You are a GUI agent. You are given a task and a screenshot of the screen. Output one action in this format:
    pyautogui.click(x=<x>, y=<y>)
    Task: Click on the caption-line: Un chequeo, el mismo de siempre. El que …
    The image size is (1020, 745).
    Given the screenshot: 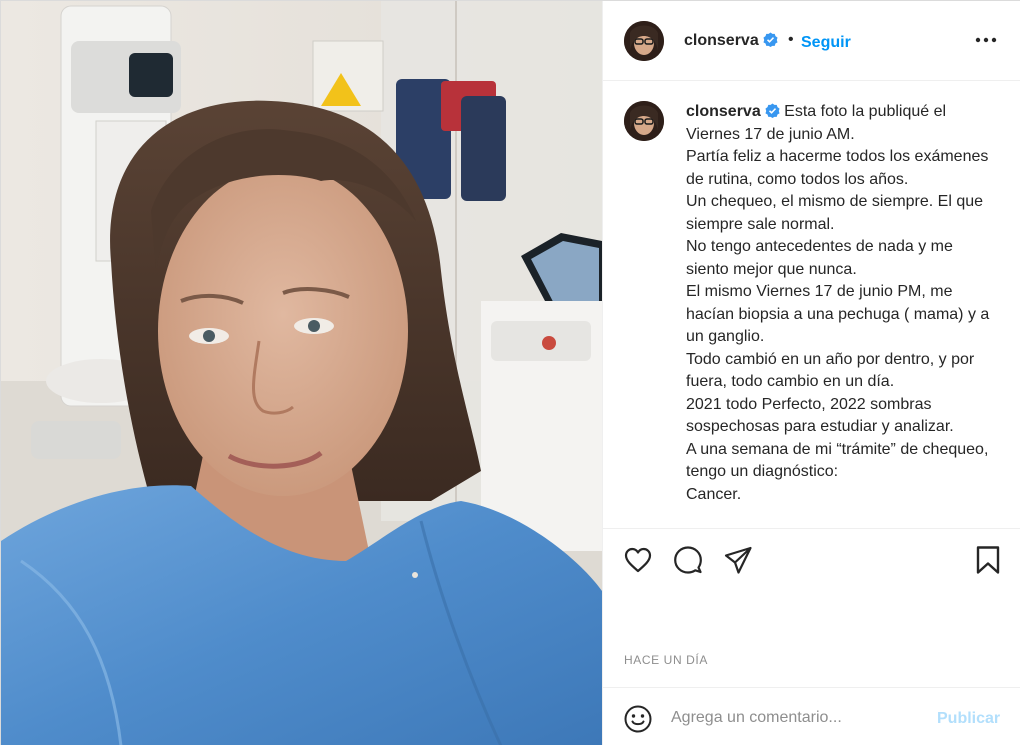 What is the action you would take?
    pyautogui.click(x=835, y=213)
    